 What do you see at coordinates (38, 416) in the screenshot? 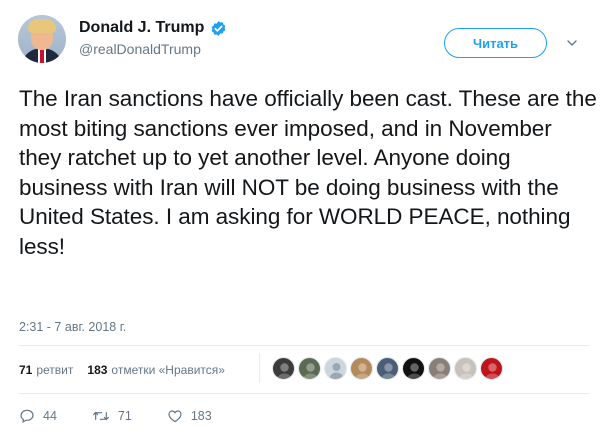
I see `reply-button: 44` at bounding box center [38, 416].